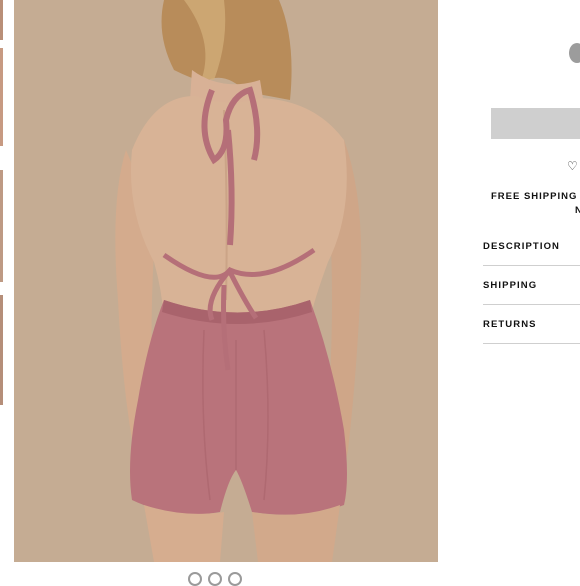 This screenshot has width=580, height=586. What do you see at coordinates (531, 246) in the screenshot?
I see `accordion-description: DESCRIPTION` at bounding box center [531, 246].